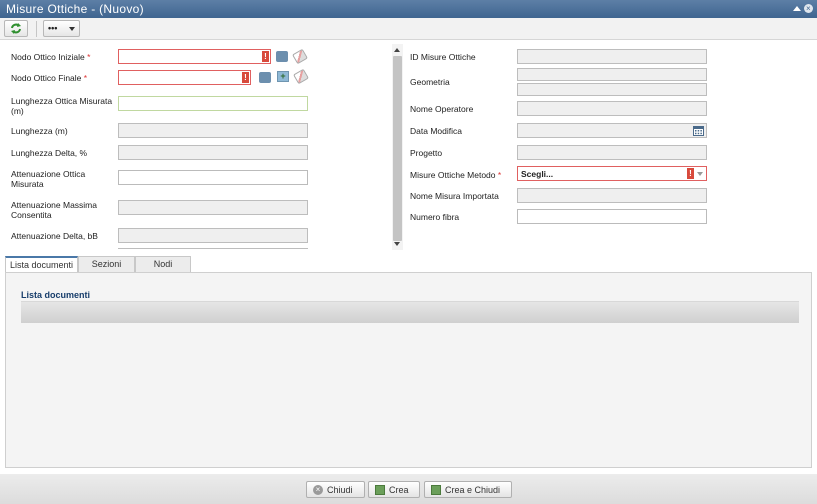  I want to click on calendar-icon, so click(698, 130).